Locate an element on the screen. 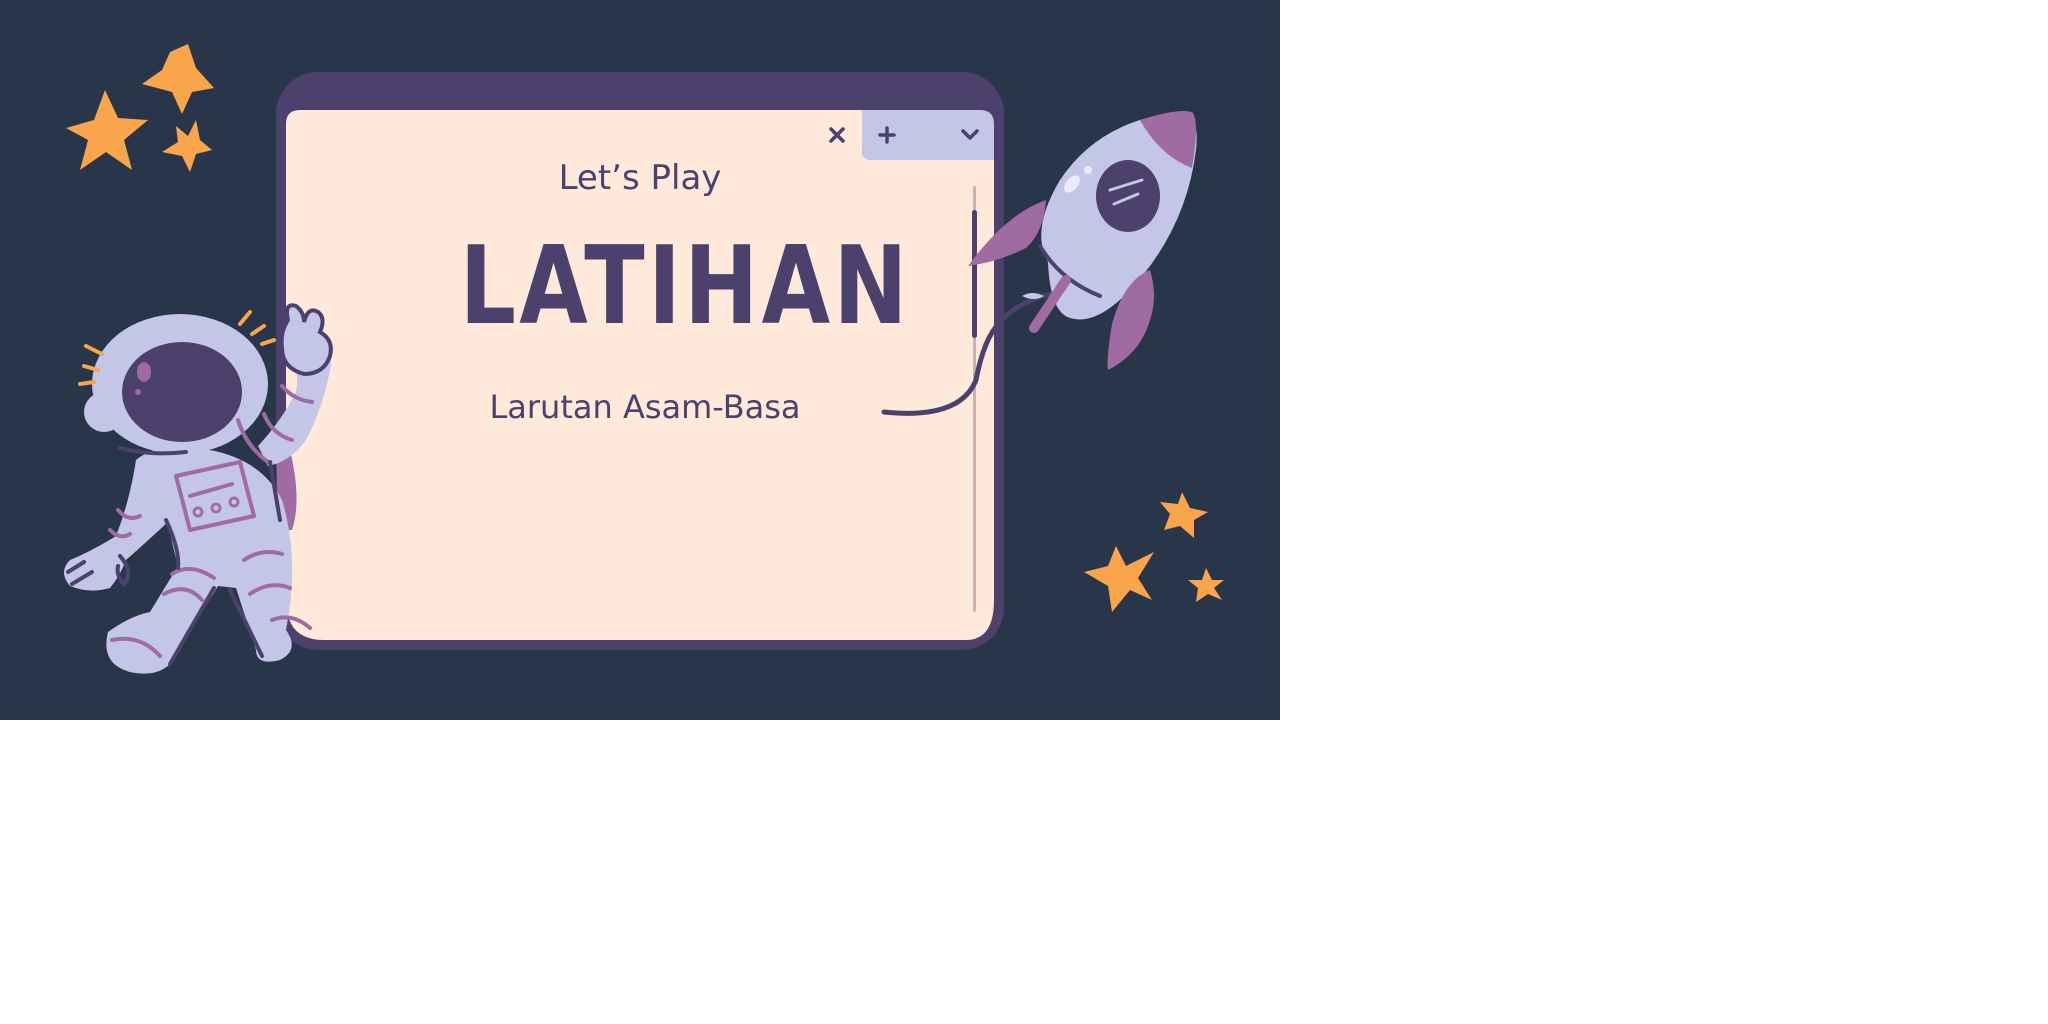 The width and height of the screenshot is (2048, 1024). new-tab-button is located at coordinates (887, 135).